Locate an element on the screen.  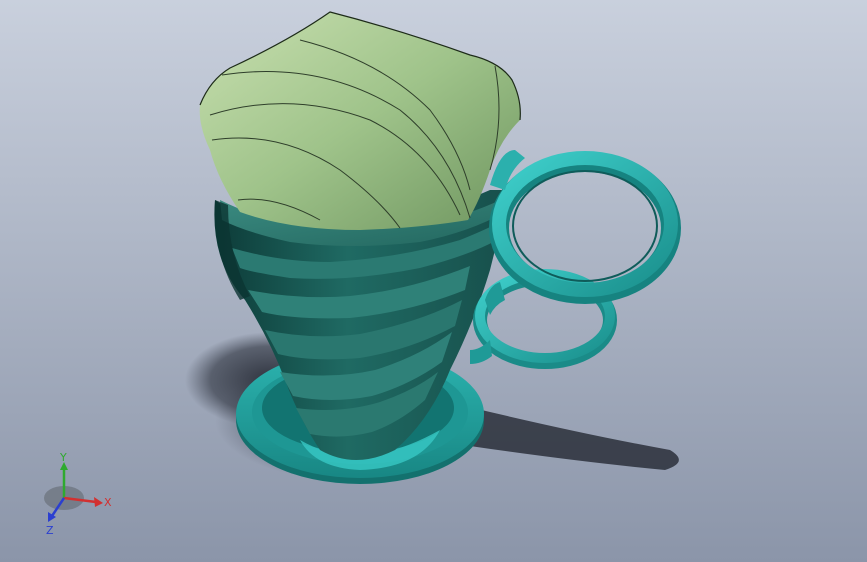
coordinate-triad: Y X Z is located at coordinates (81, 495).